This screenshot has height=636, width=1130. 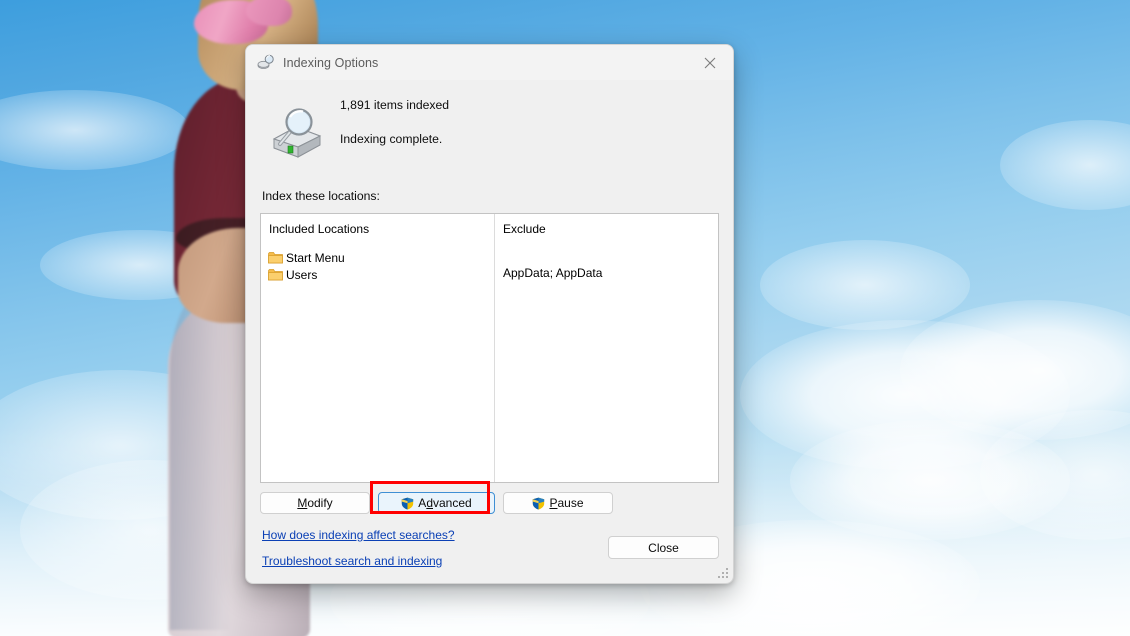 What do you see at coordinates (321, 196) in the screenshot?
I see `index-locations-label: Index these locations:` at bounding box center [321, 196].